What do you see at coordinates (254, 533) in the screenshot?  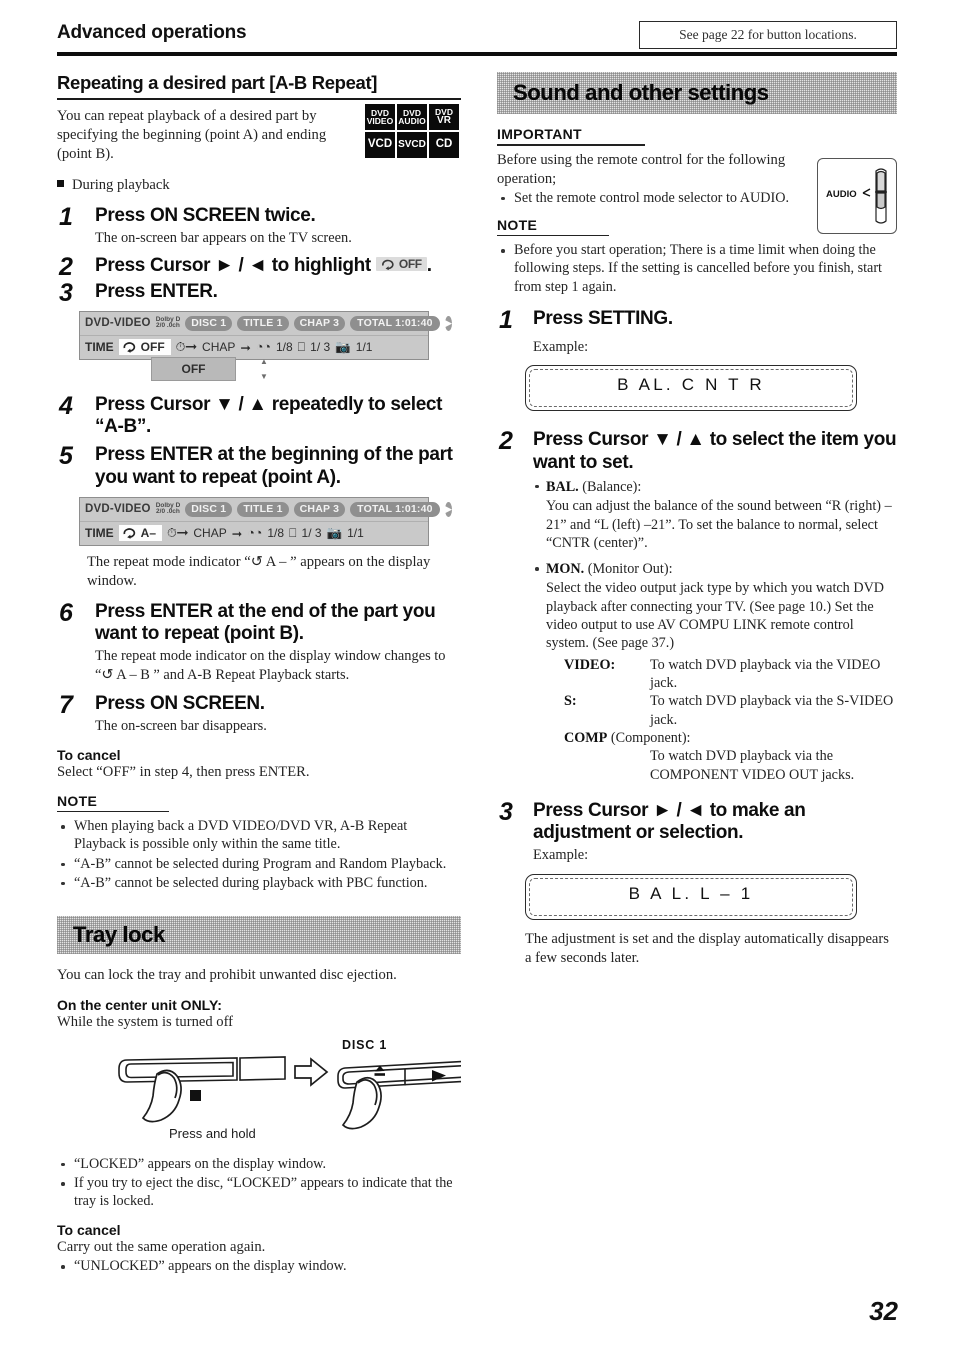 I see `onscreen-bar-row-bottom: TIME A– ⏱➞ CHAP ➞ ◔◔ 1/8 ⎕ 1/ 3 📷 1/1` at bounding box center [254, 533].